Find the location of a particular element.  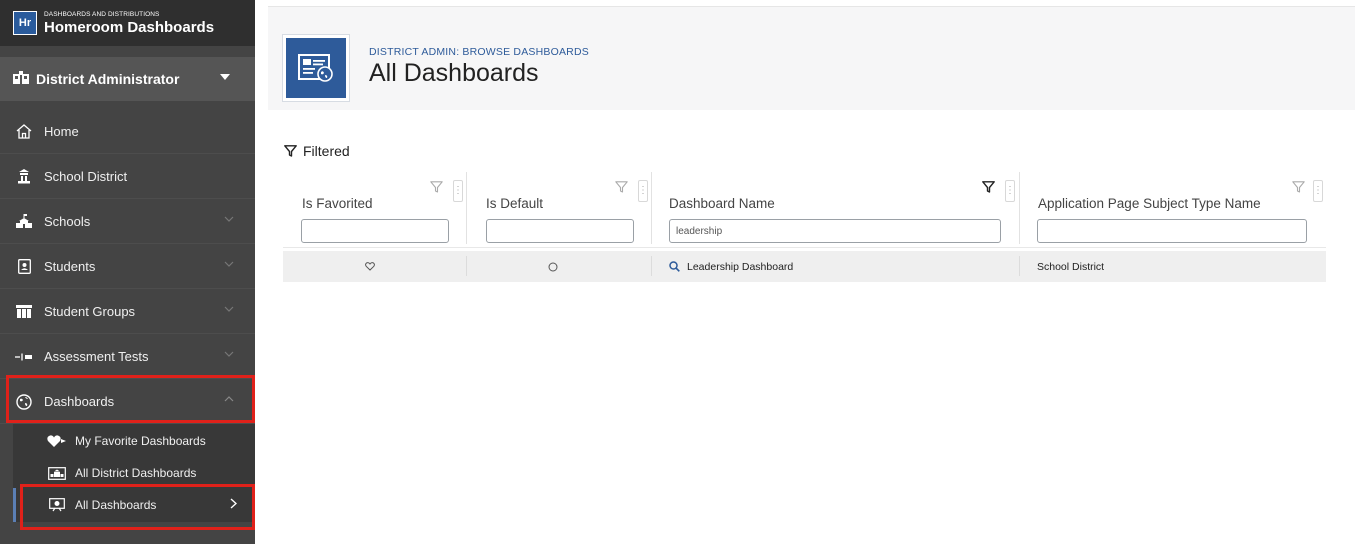

student-groups-icon is located at coordinates (24, 312).